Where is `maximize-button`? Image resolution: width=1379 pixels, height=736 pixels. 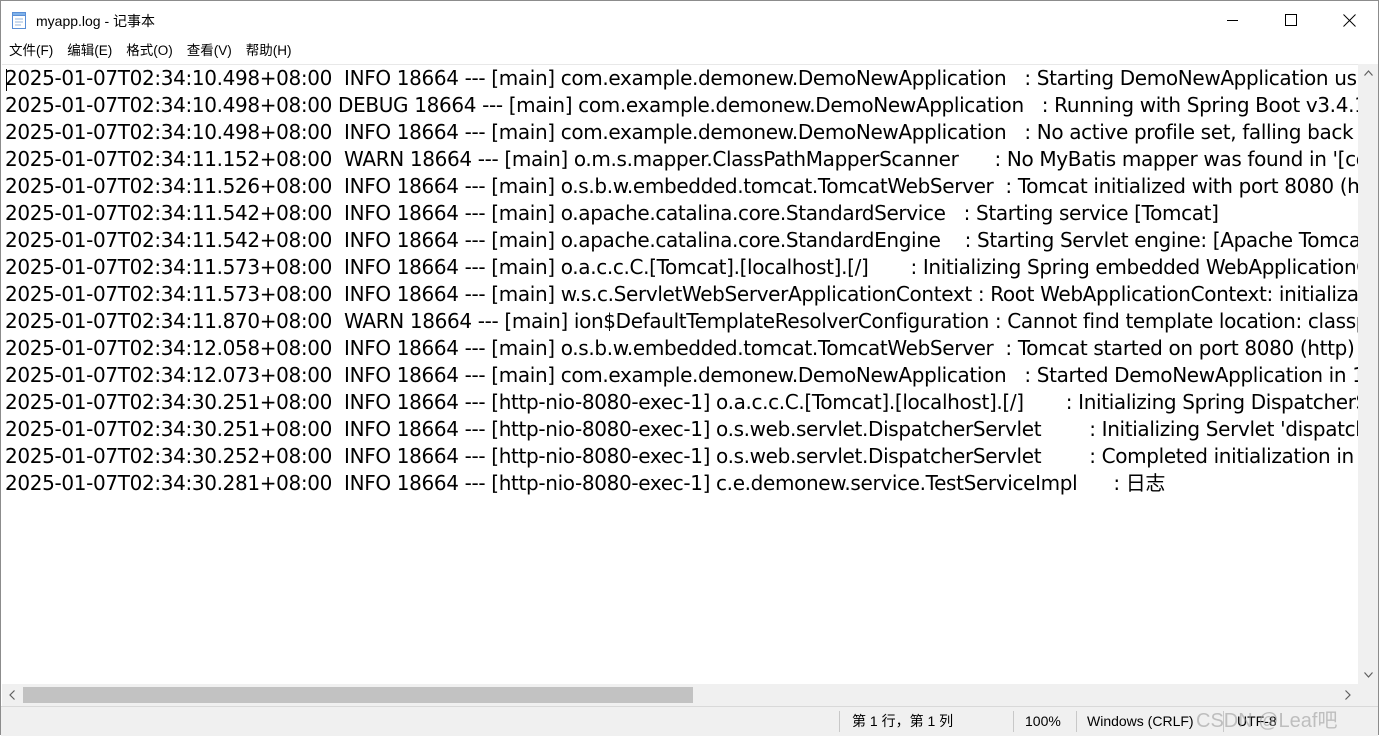
maximize-button is located at coordinates (1291, 20).